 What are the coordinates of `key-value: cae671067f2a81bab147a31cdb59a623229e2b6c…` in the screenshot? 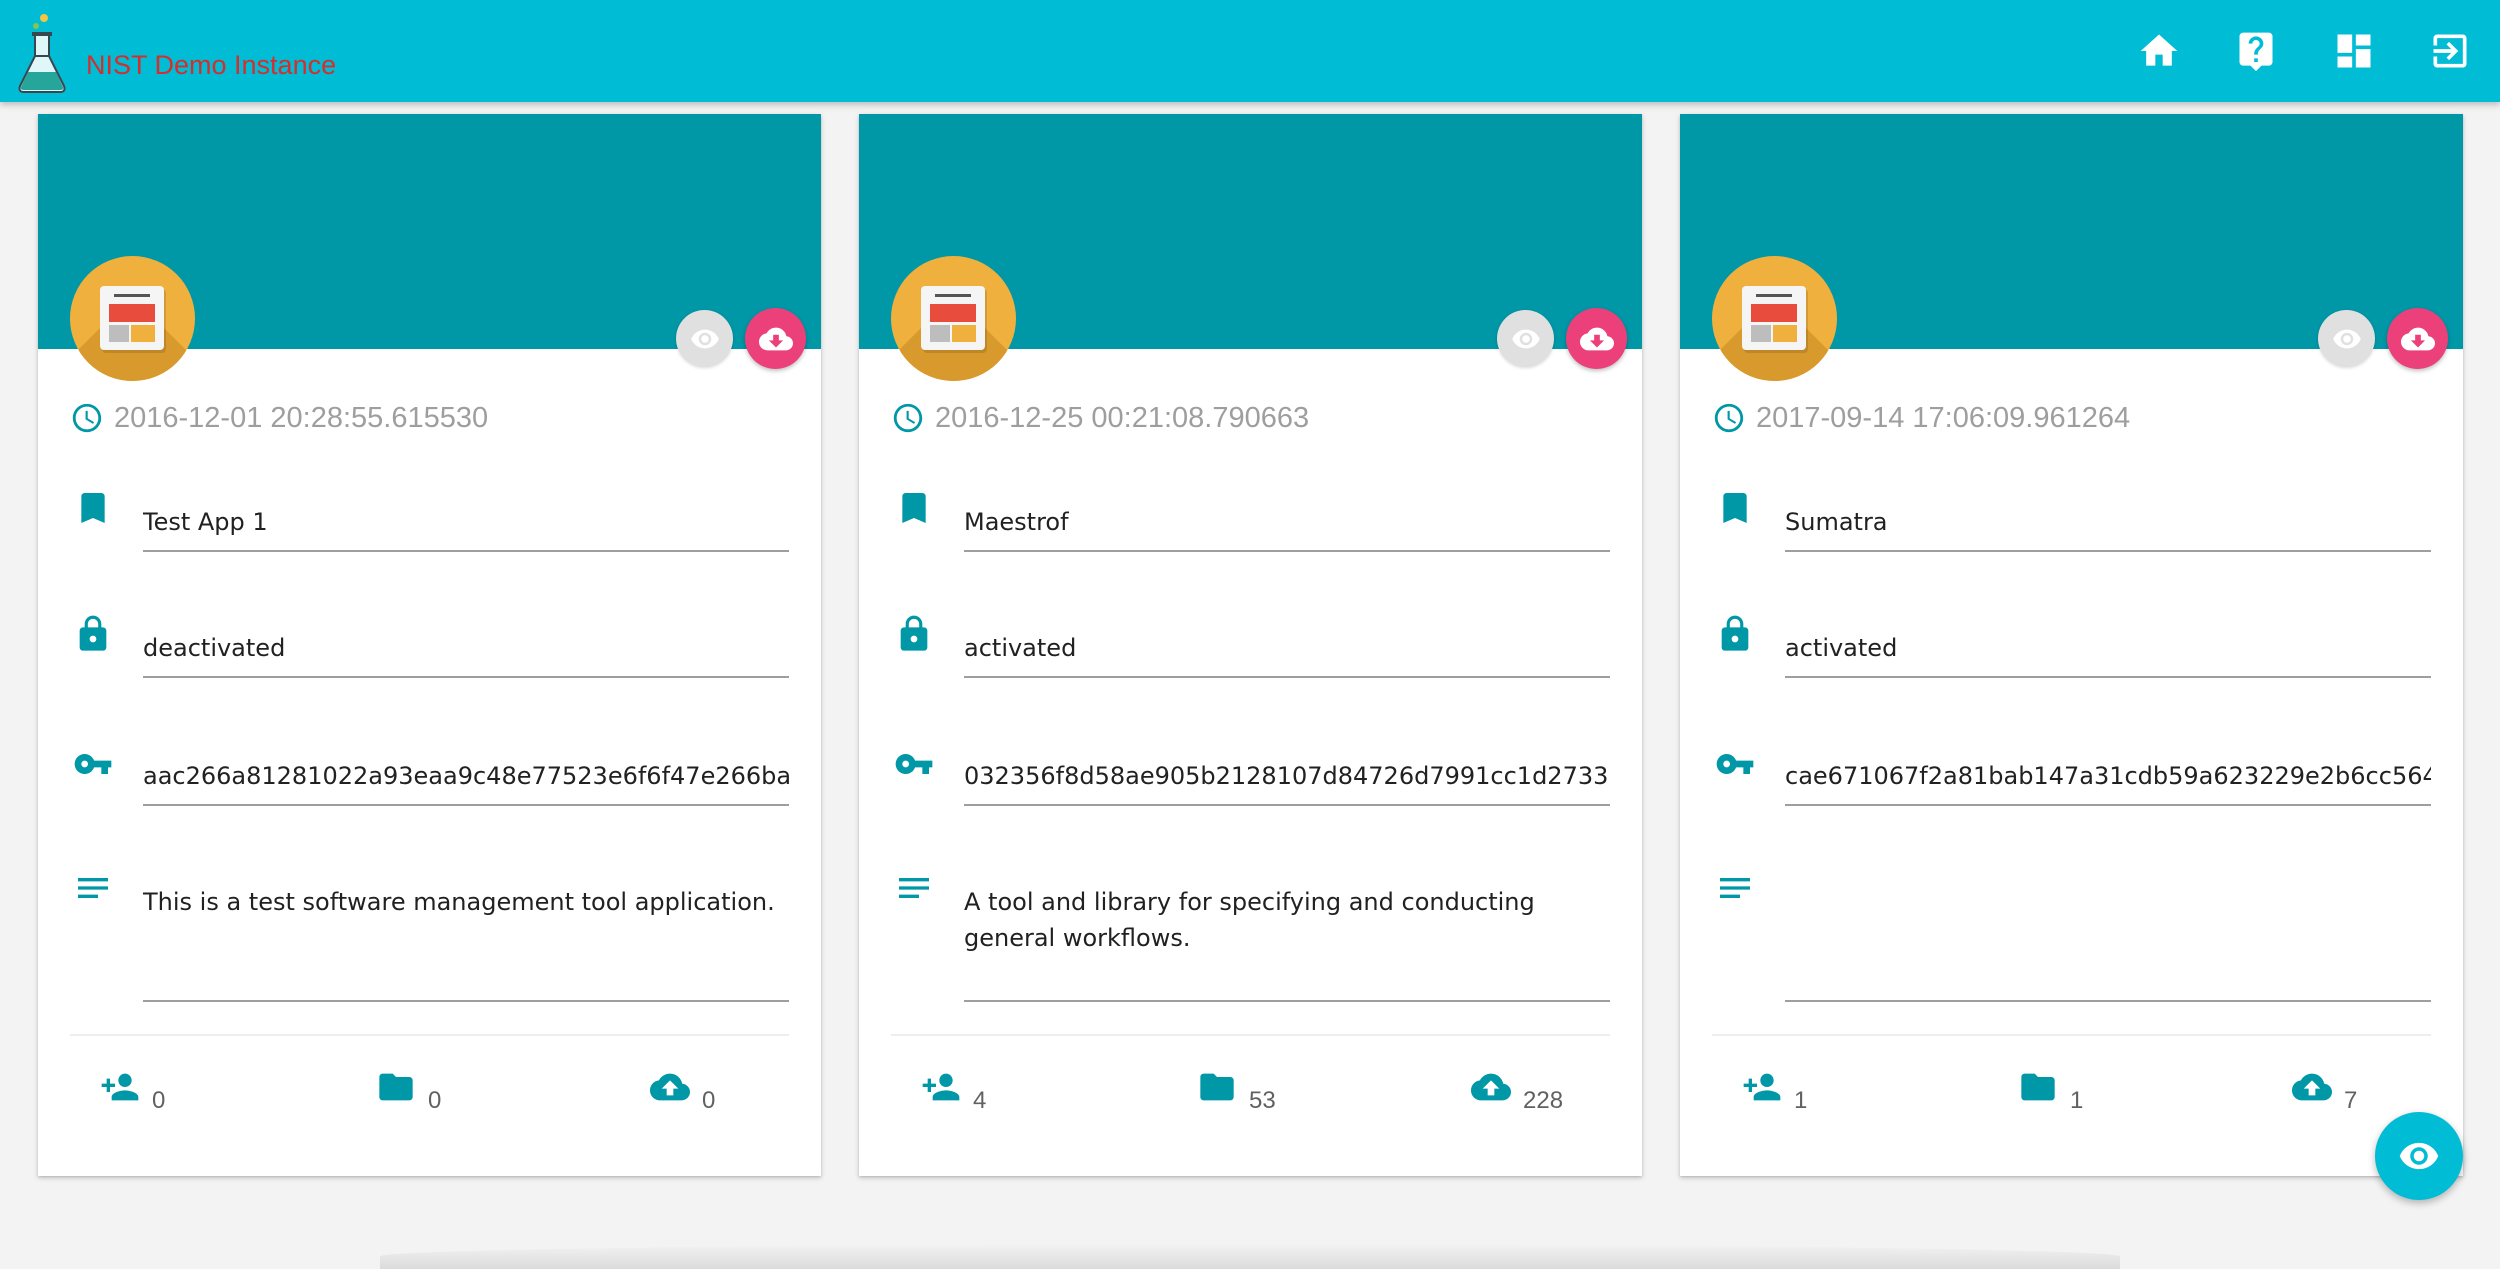 It's located at (2108, 776).